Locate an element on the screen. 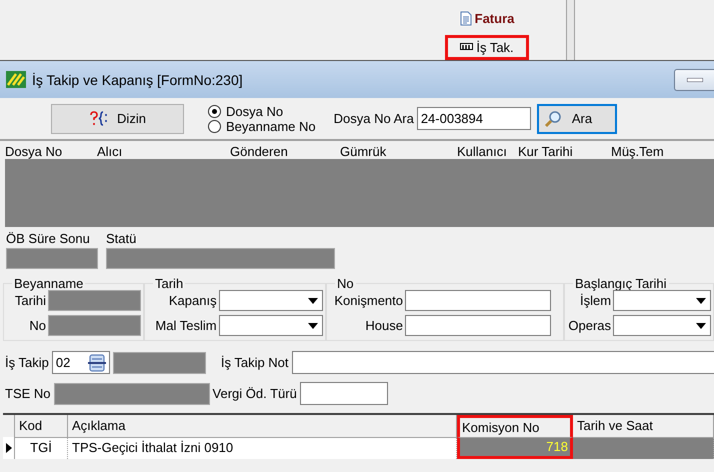 Image resolution: width=714 pixels, height=472 pixels. field-label: TSE No is located at coordinates (28, 393).